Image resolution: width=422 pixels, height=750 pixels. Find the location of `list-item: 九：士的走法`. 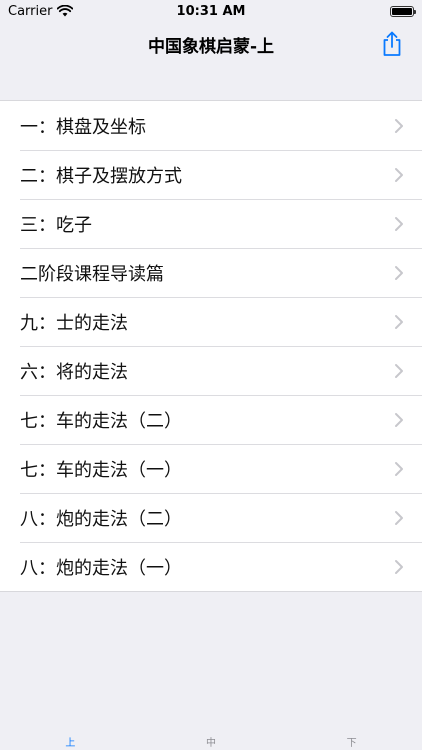

list-item: 九：士的走法 is located at coordinates (211, 321).